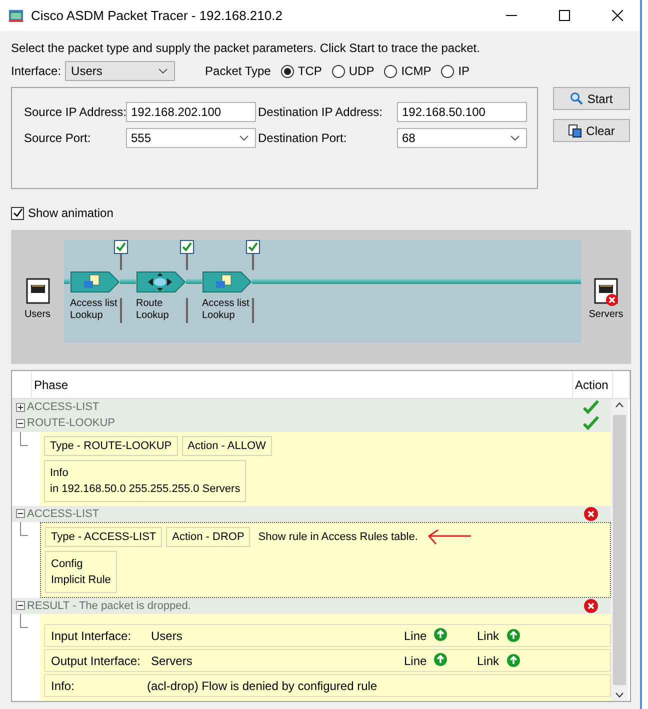  Describe the element at coordinates (320, 112) in the screenshot. I see `field-label: Destination IP Address:` at that location.